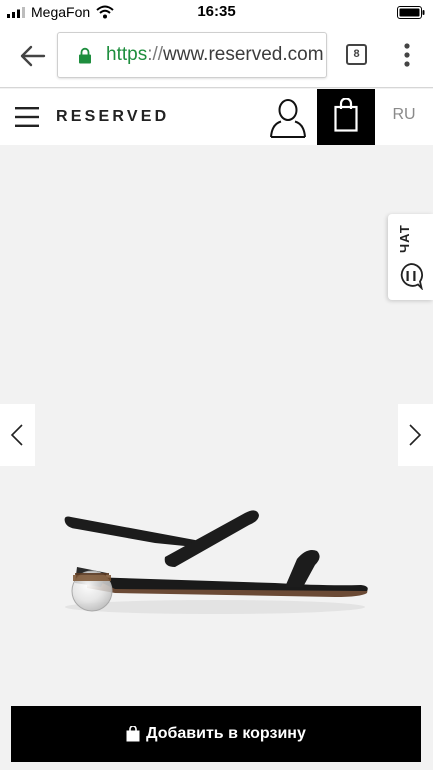 The height and width of the screenshot is (770, 433). Describe the element at coordinates (112, 117) in the screenshot. I see `brand-logo: RESERVED` at that location.